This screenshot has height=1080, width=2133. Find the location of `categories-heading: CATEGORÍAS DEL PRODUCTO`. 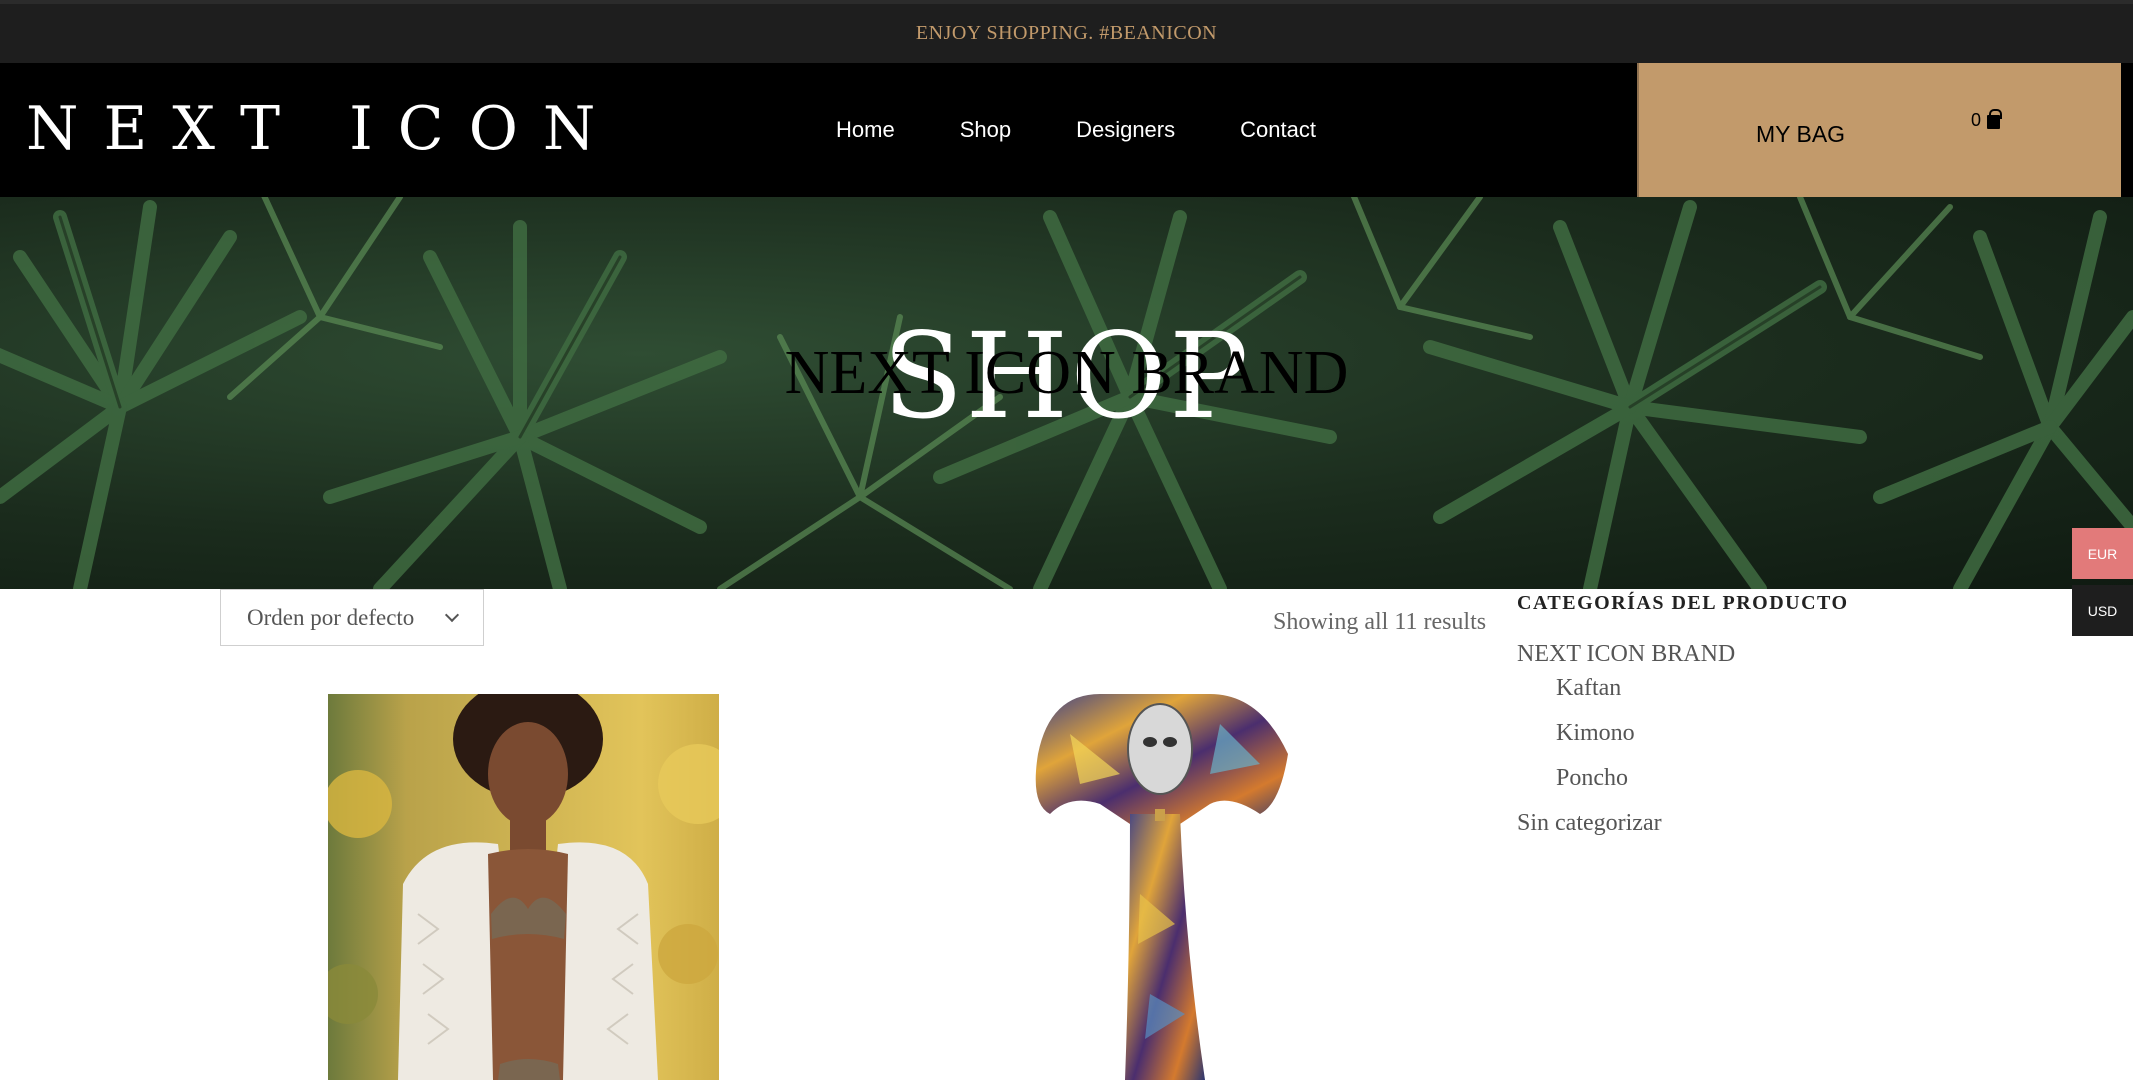

categories-heading: CATEGORÍAS DEL PRODUCTO is located at coordinates (1683, 603).